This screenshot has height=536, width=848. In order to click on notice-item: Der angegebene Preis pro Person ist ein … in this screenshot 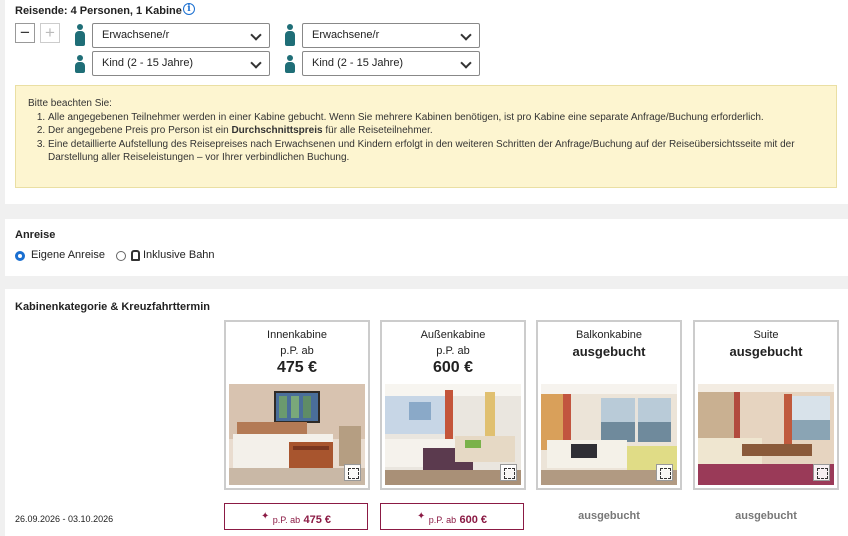, I will do `click(436, 131)`.